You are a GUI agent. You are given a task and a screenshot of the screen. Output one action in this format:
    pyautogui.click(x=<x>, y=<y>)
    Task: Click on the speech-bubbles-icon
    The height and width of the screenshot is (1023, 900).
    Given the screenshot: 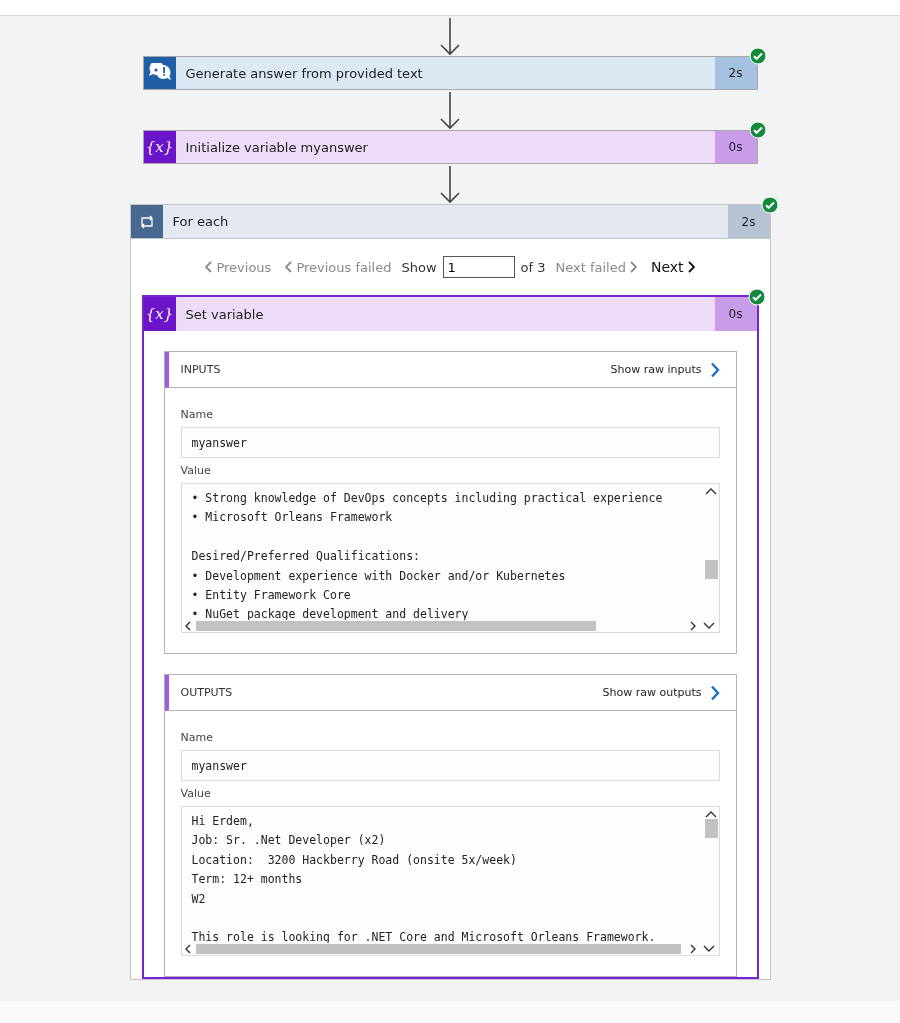 What is the action you would take?
    pyautogui.click(x=159, y=73)
    